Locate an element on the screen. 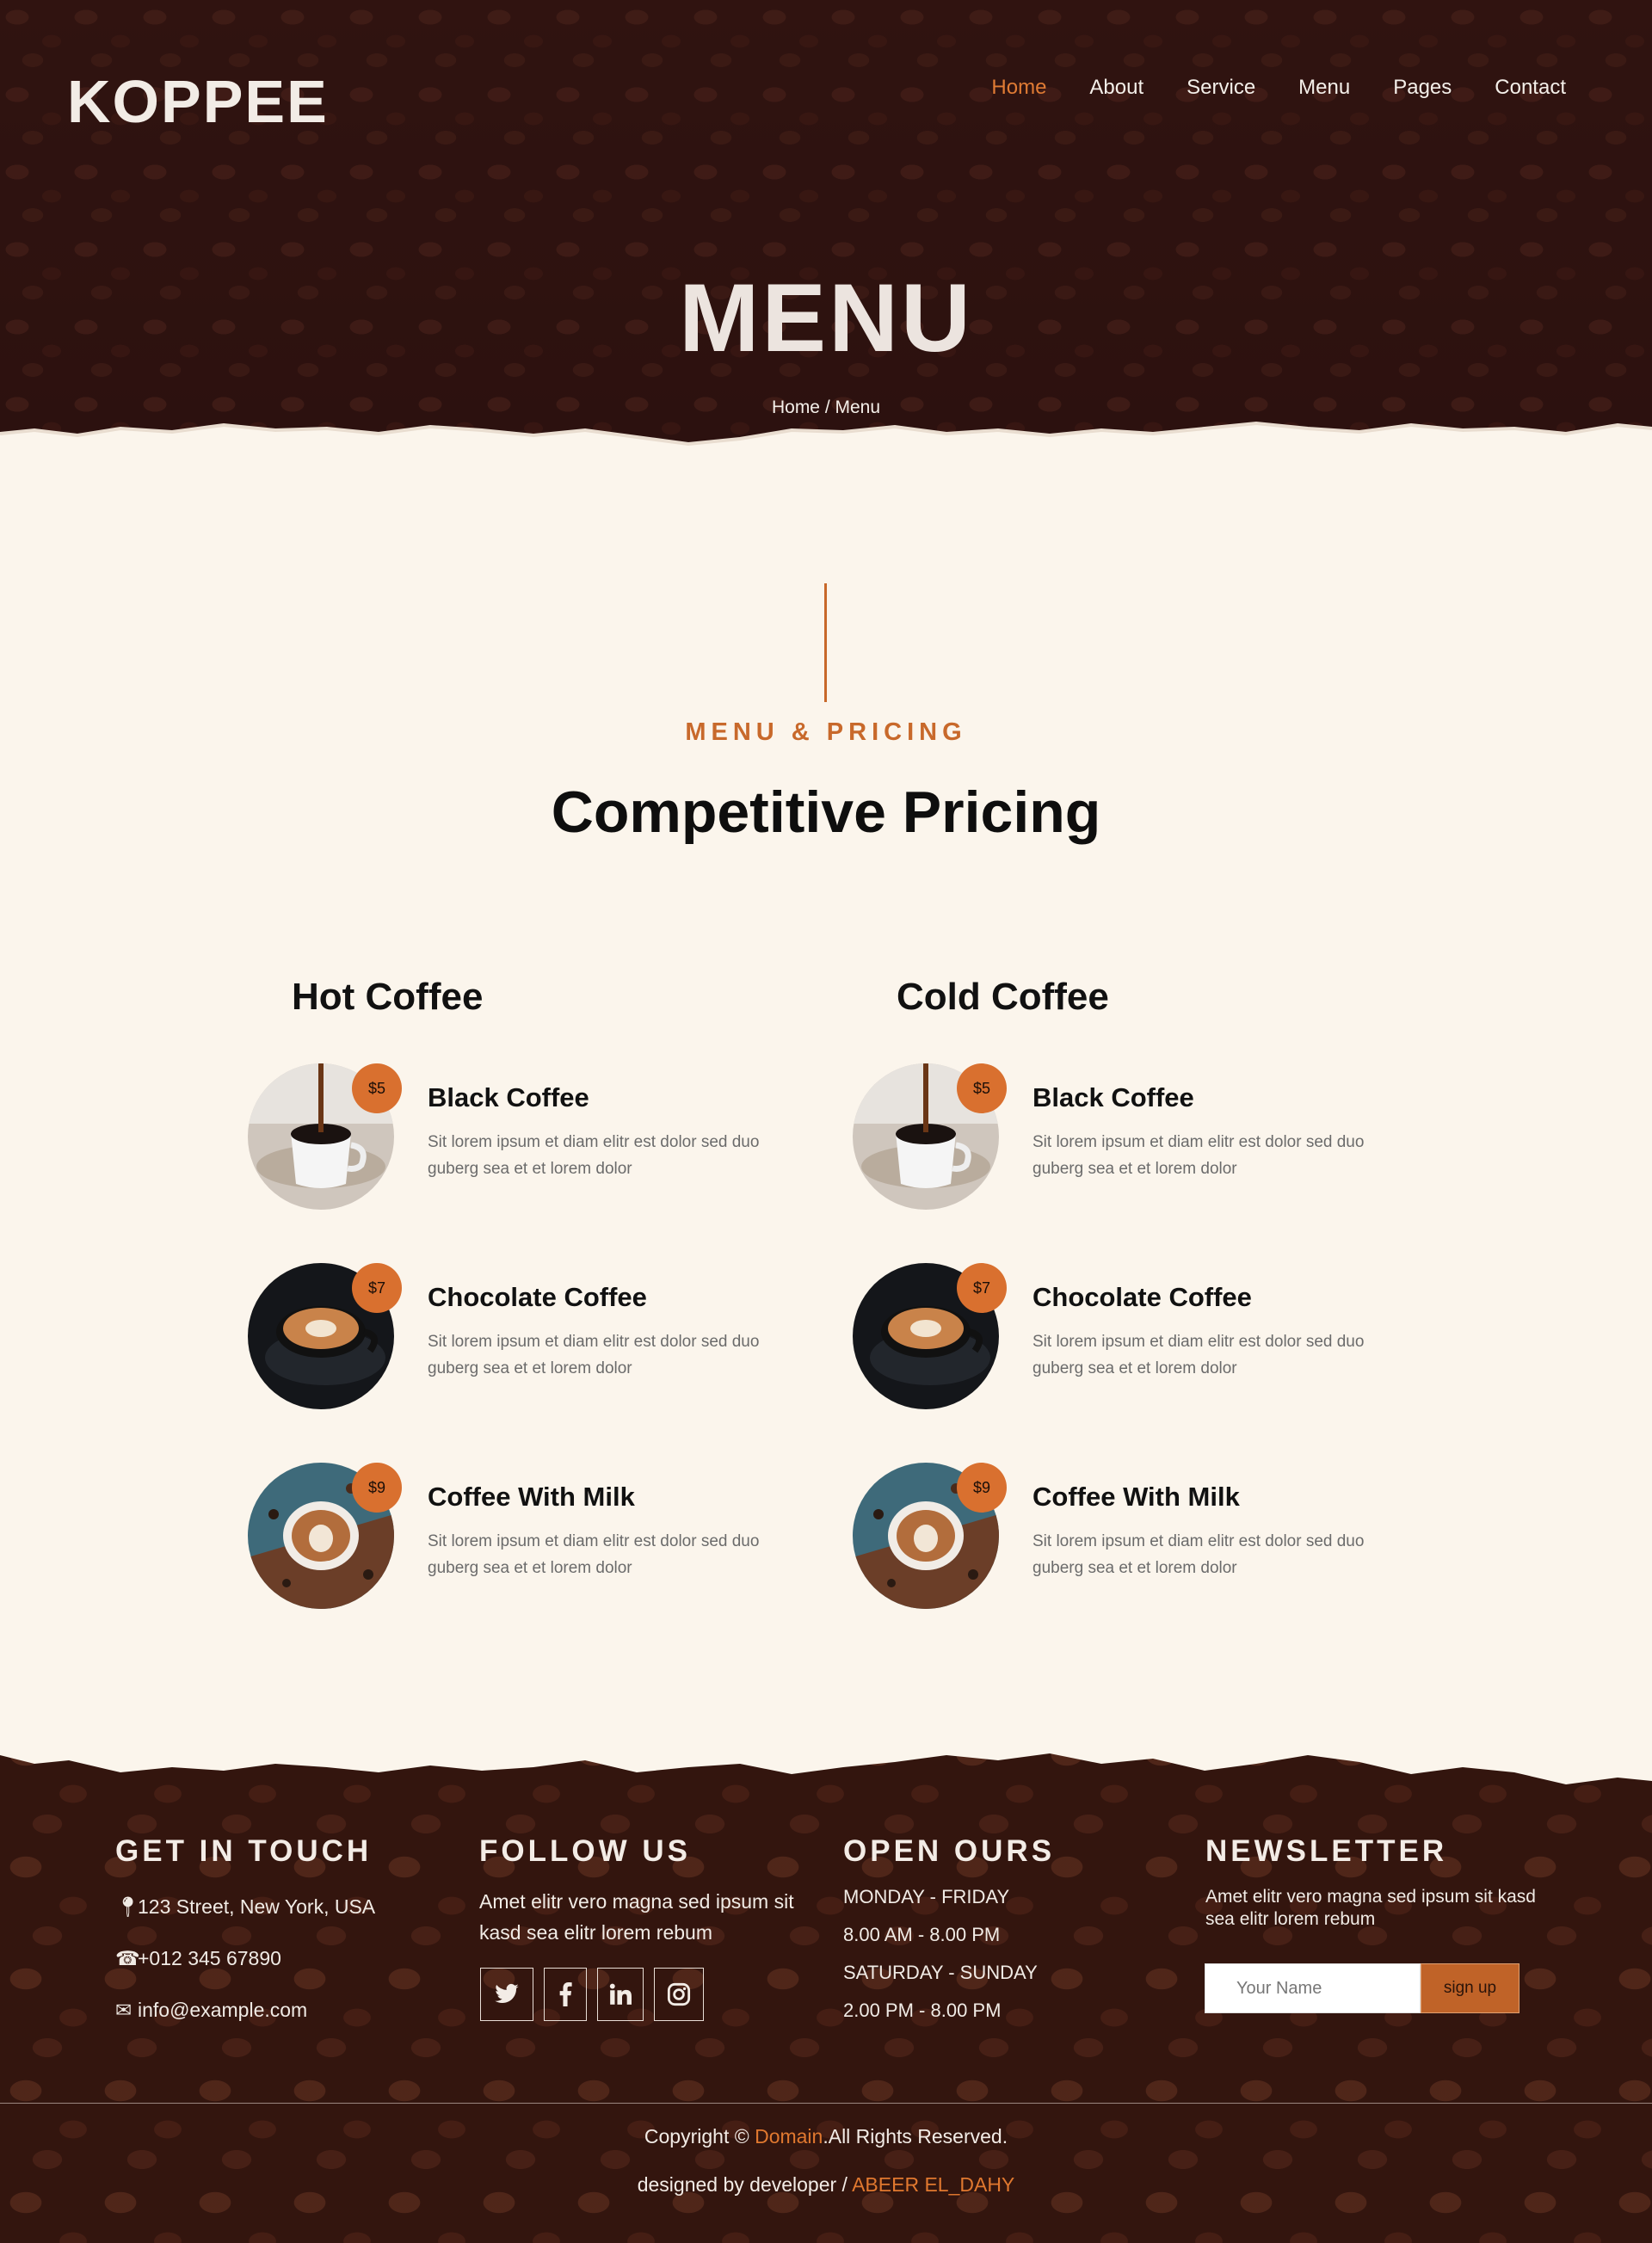 The image size is (1652, 2243). credit-prefix: designed by developer / is located at coordinates (745, 2184).